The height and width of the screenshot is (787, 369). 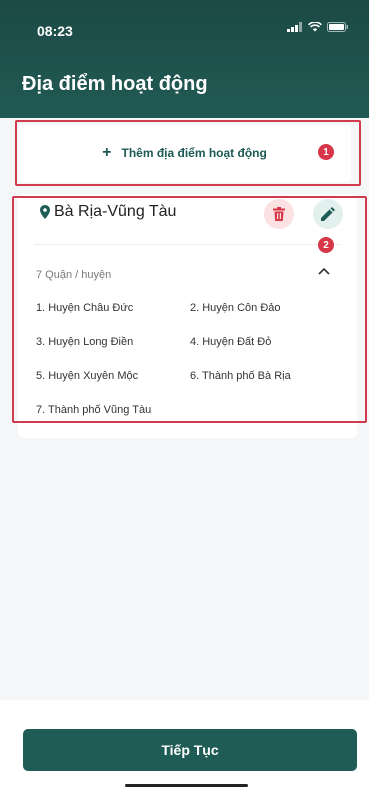 What do you see at coordinates (315, 27) in the screenshot?
I see `wifi-icon` at bounding box center [315, 27].